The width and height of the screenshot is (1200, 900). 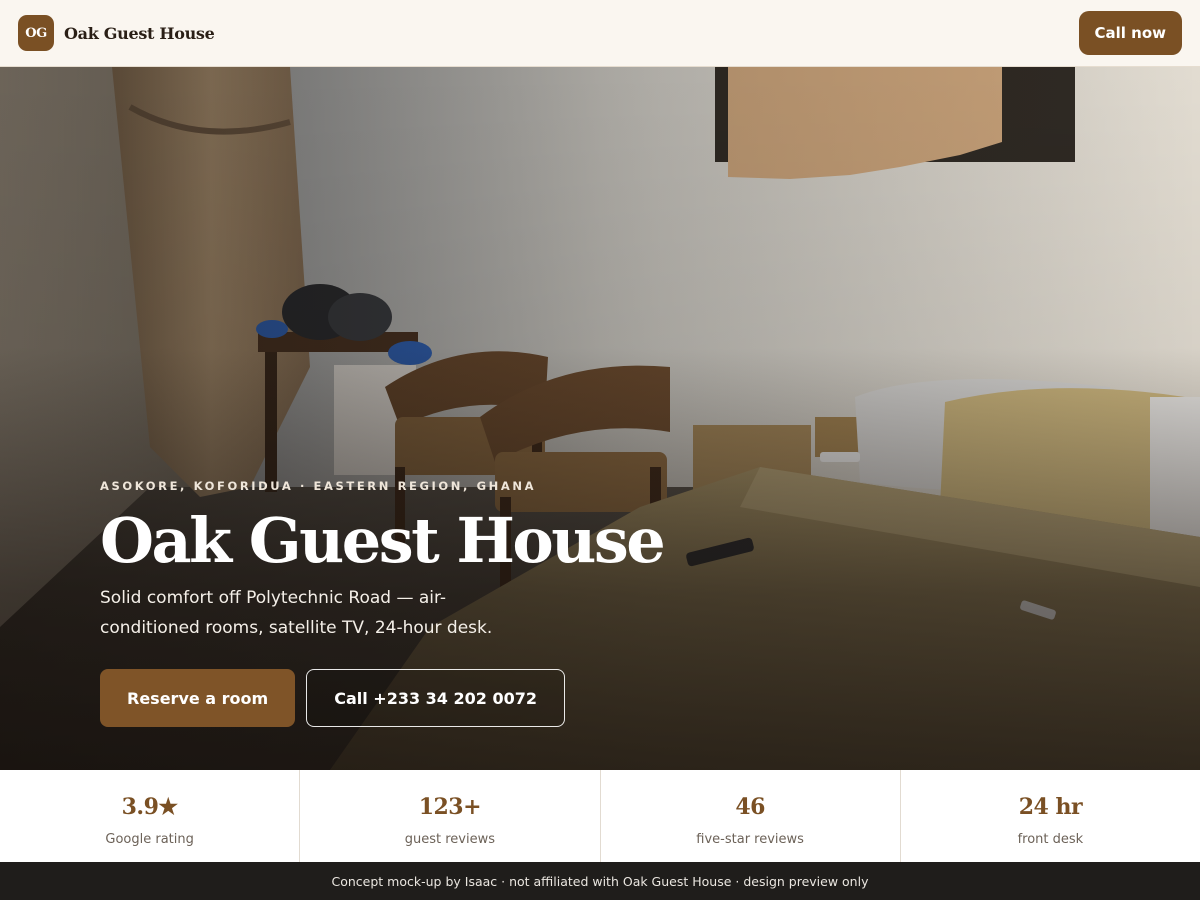 I want to click on brand: OG Oak Guest House, so click(x=116, y=33).